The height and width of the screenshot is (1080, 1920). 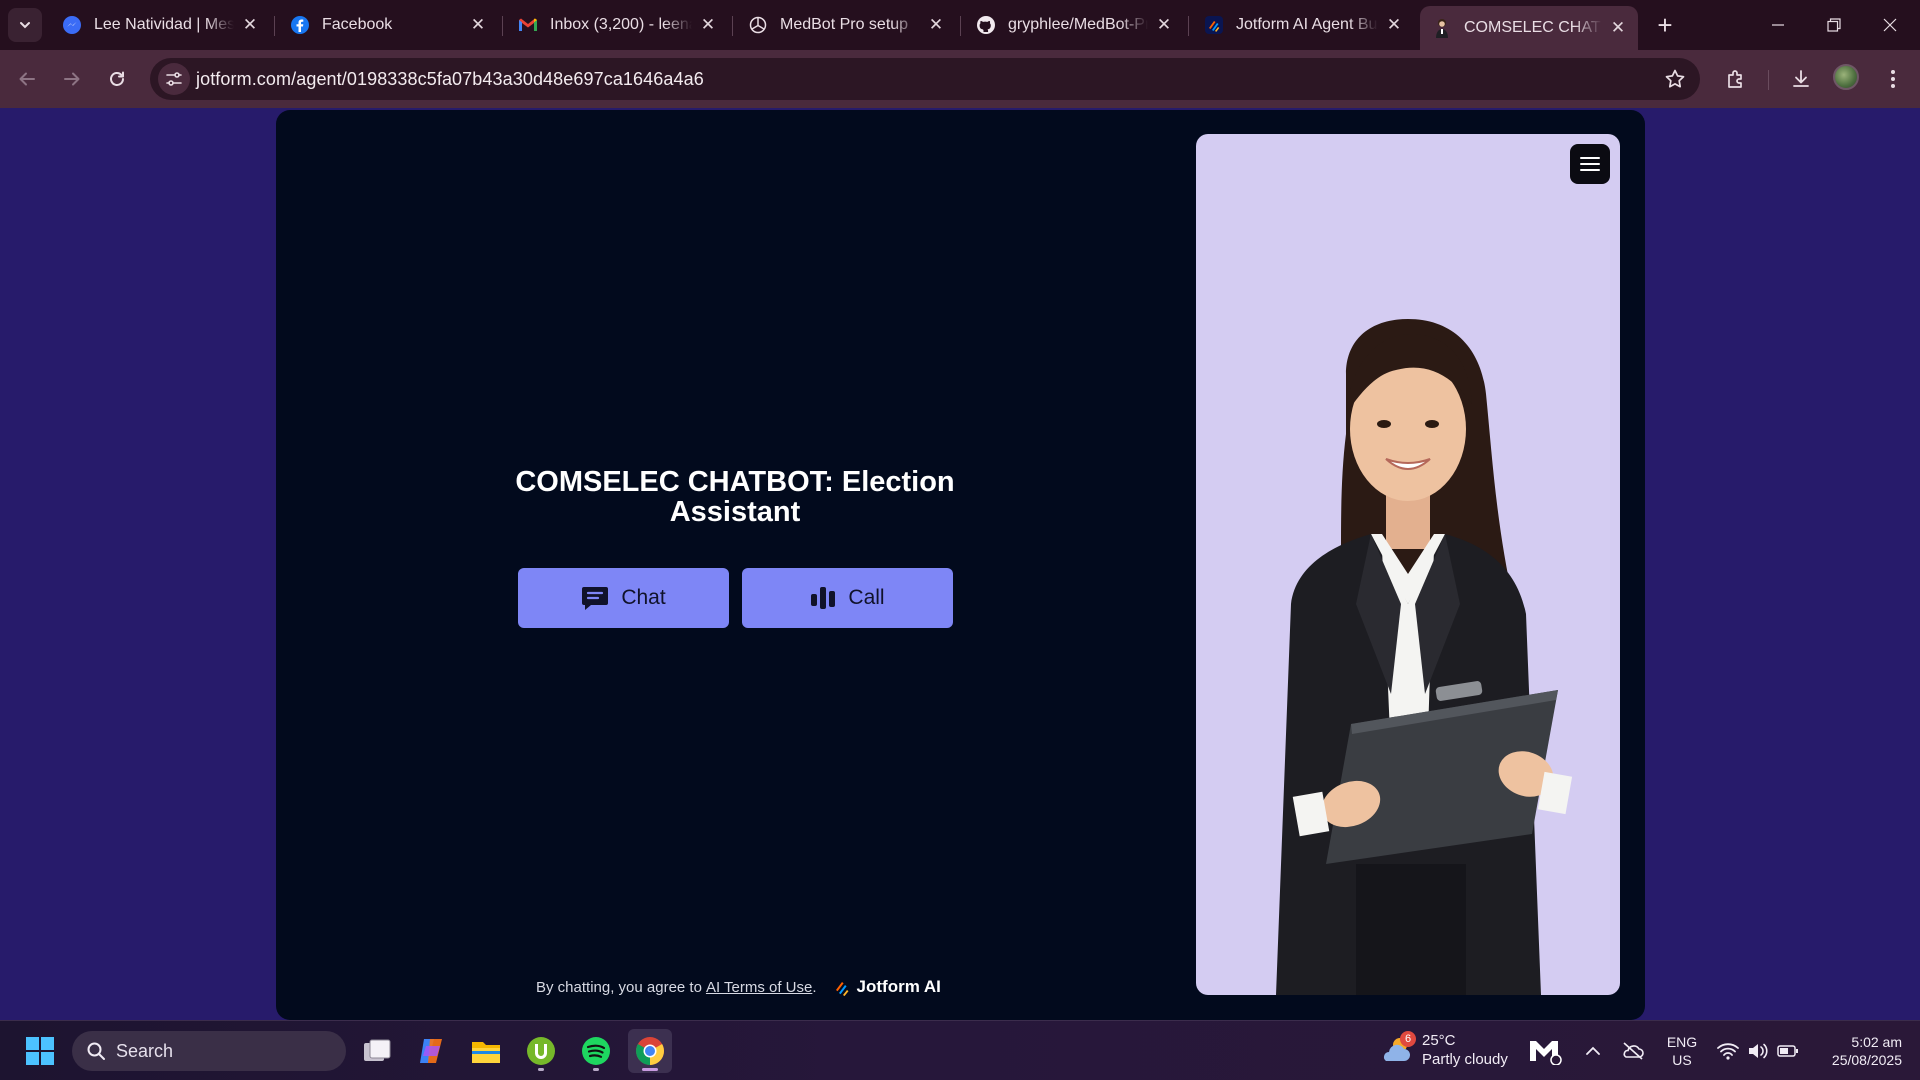 I want to click on task-view-icon, so click(x=377, y=1050).